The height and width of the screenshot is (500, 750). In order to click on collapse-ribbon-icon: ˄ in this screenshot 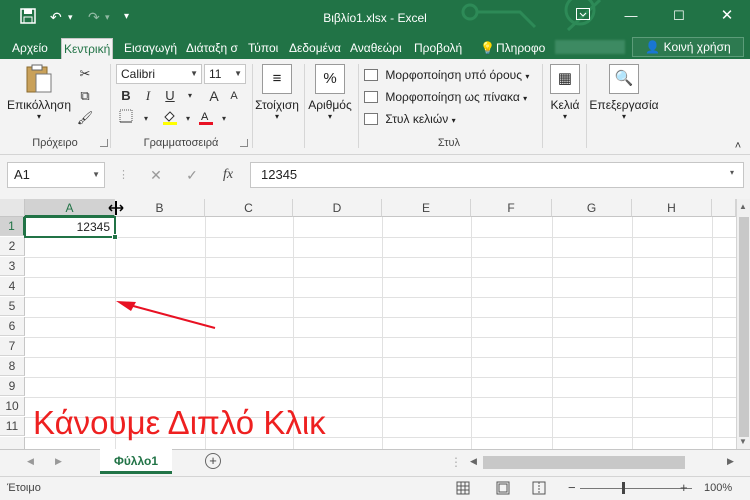, I will do `click(738, 146)`.